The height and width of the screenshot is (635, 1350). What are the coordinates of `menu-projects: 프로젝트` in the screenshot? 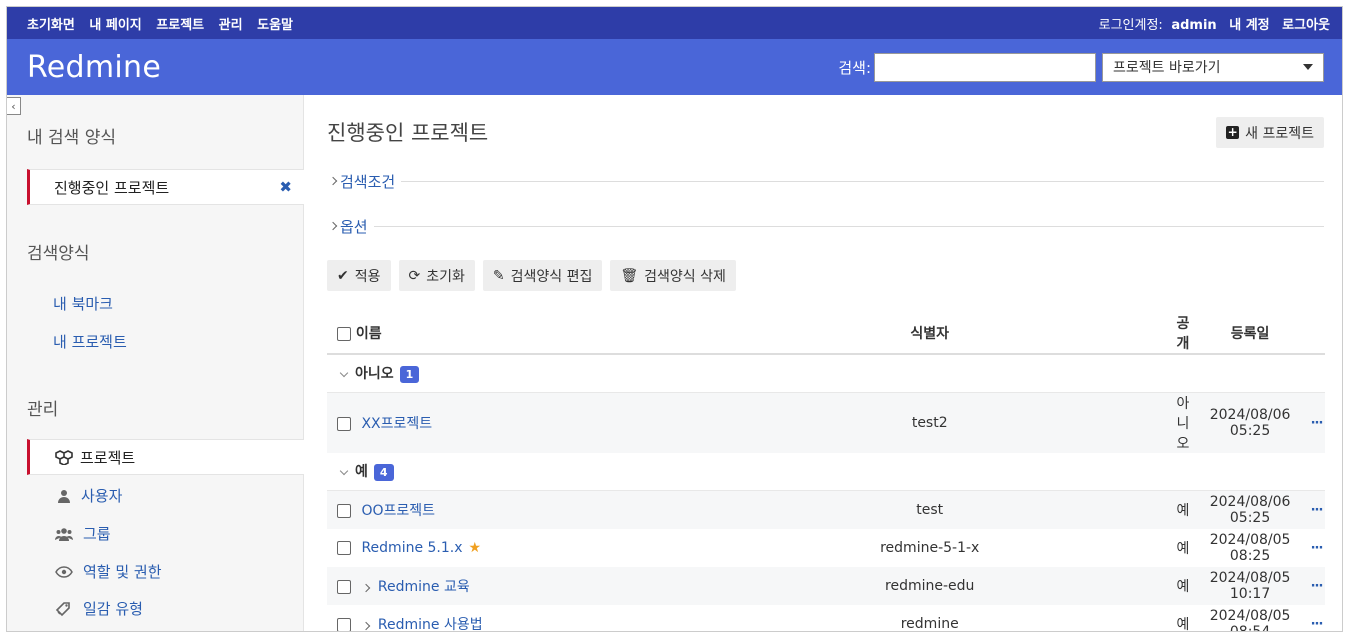 It's located at (180, 25).